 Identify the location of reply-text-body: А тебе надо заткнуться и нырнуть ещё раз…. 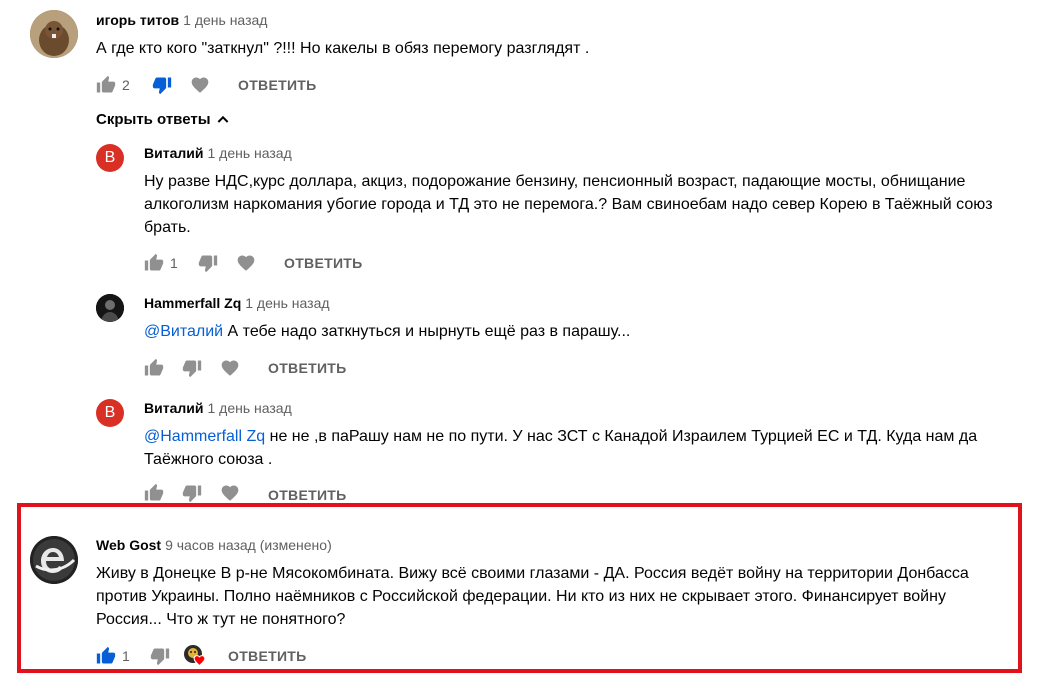
(427, 331).